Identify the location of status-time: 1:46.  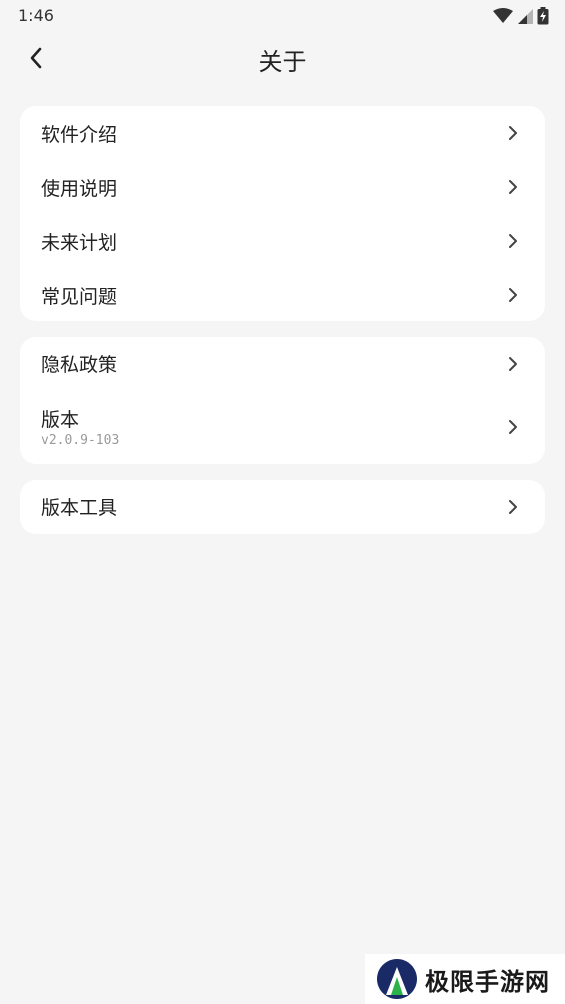
(36, 15).